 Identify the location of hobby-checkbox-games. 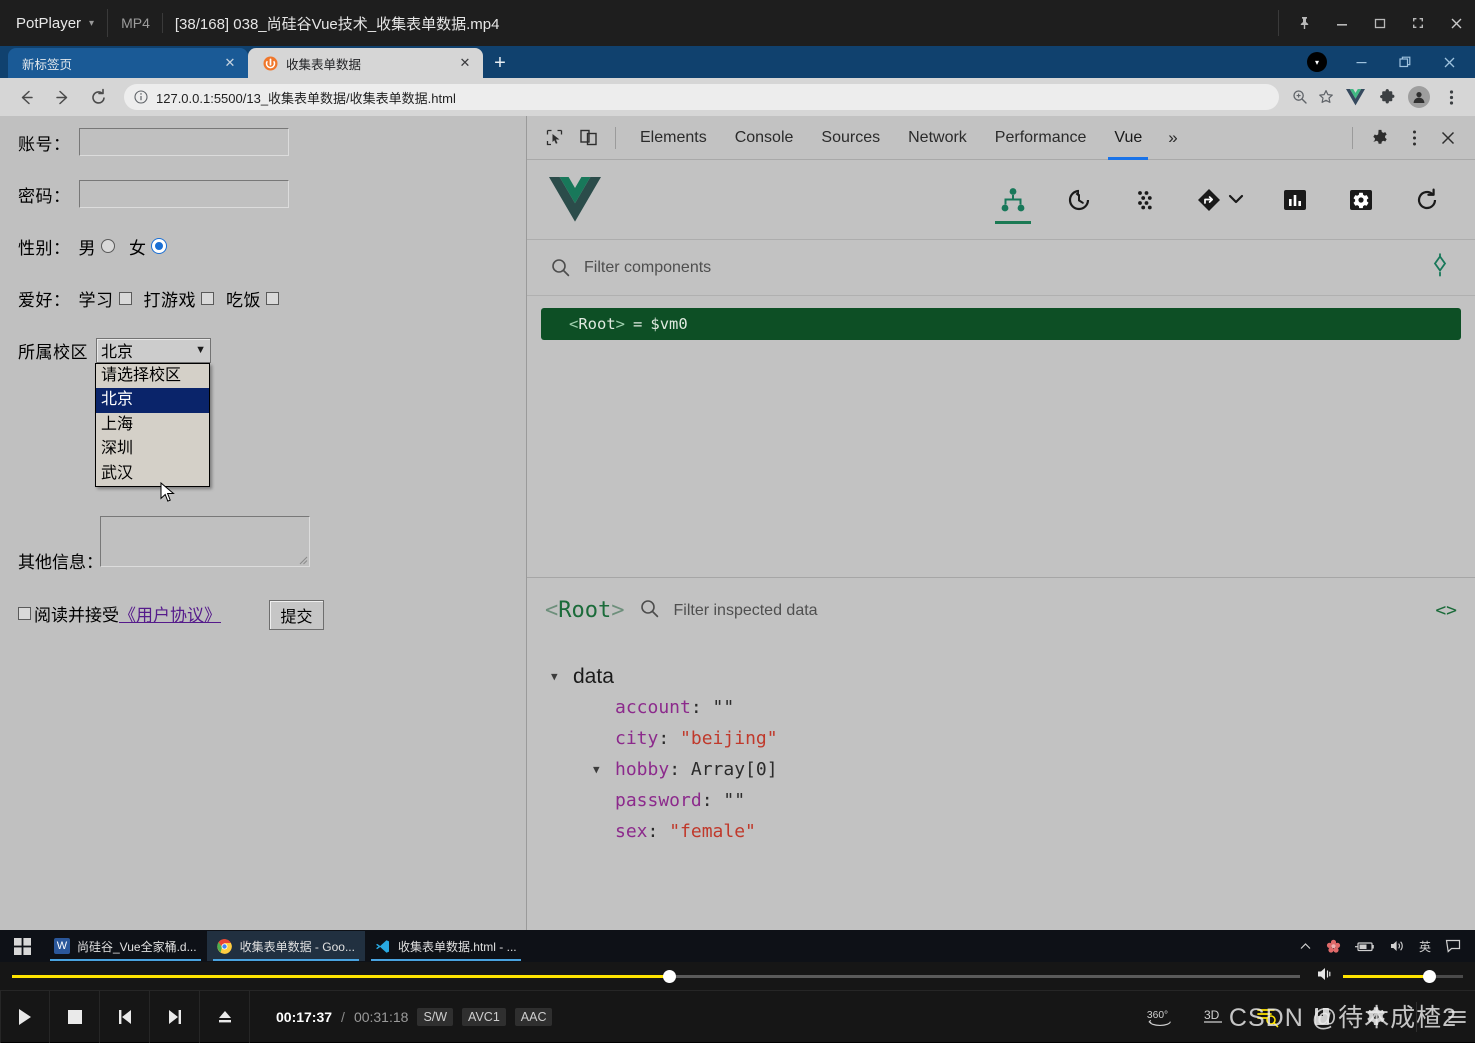
(207, 298).